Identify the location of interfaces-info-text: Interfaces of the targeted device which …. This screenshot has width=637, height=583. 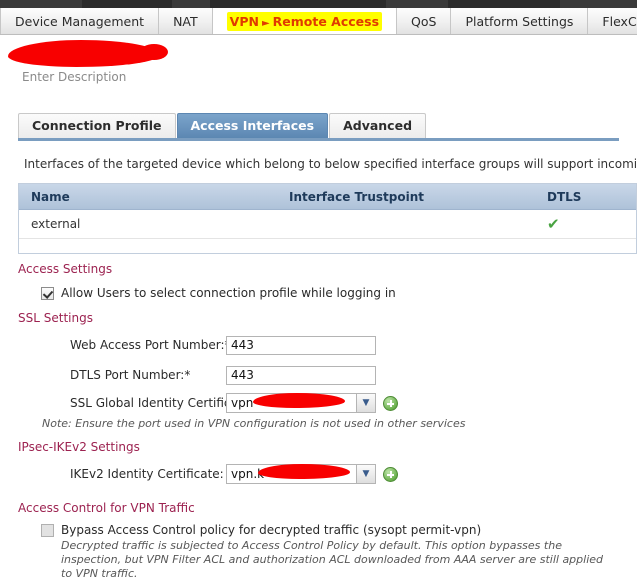
(330, 164).